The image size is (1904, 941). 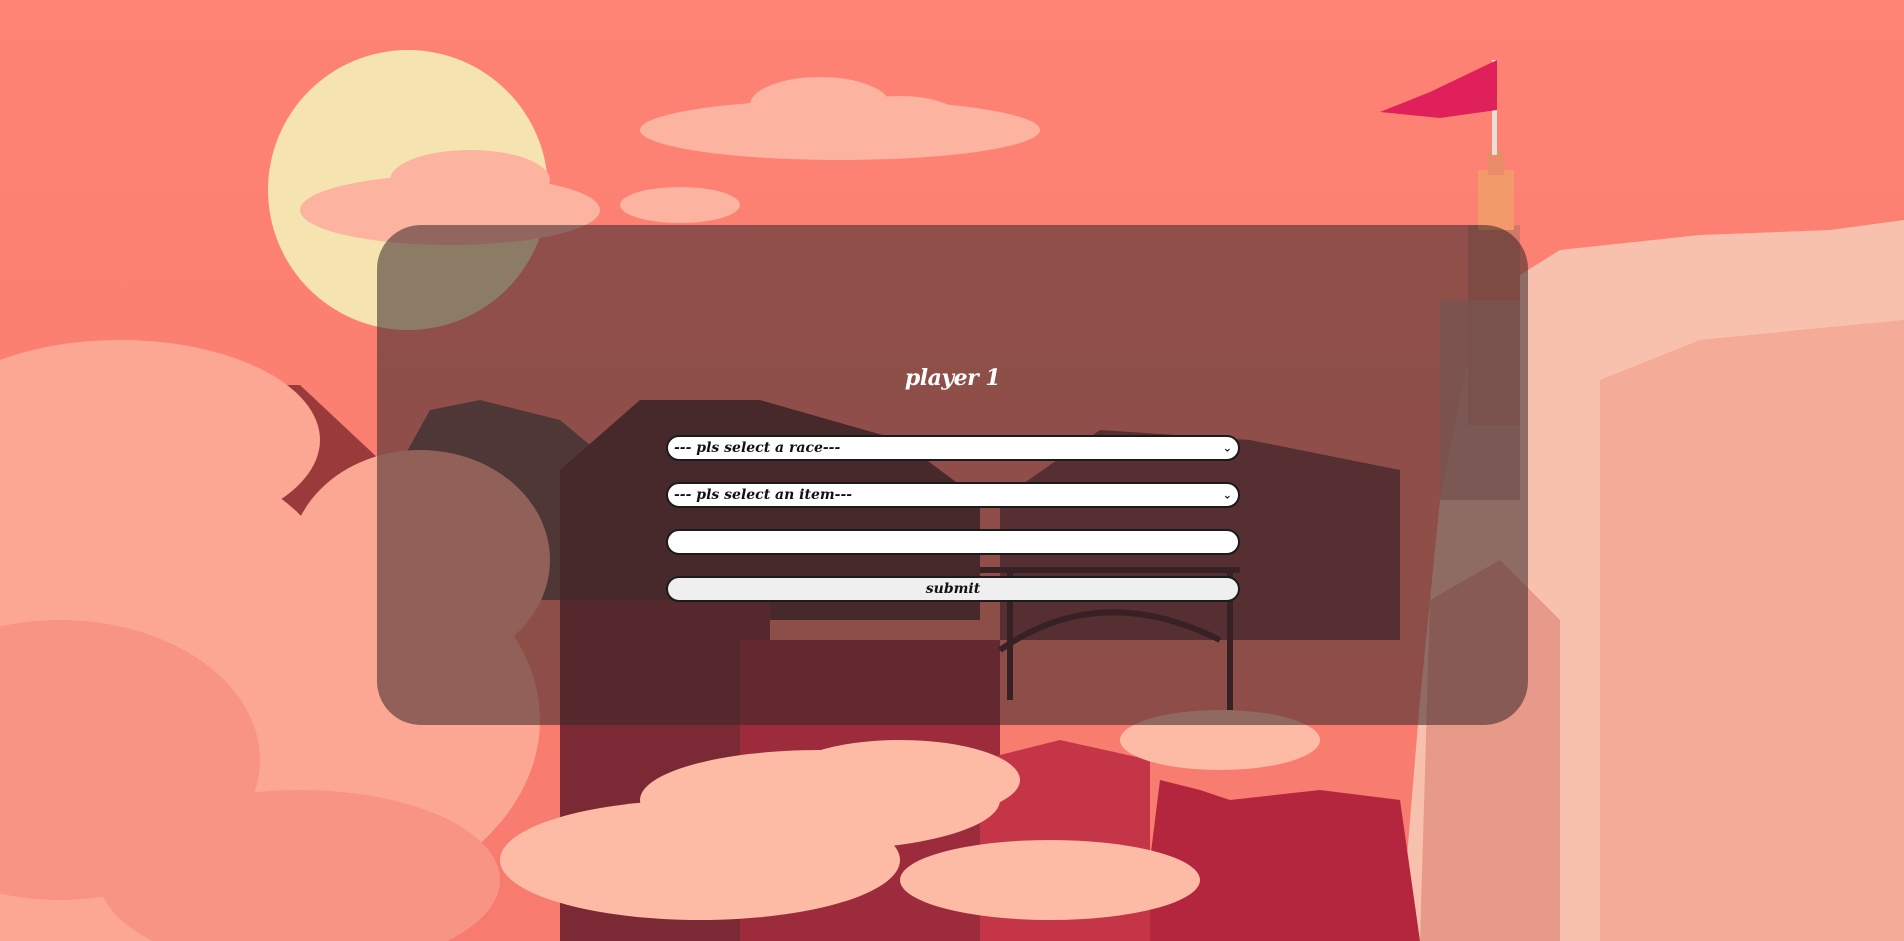 What do you see at coordinates (763, 495) in the screenshot?
I see `item-select-value: --- pls select an item---` at bounding box center [763, 495].